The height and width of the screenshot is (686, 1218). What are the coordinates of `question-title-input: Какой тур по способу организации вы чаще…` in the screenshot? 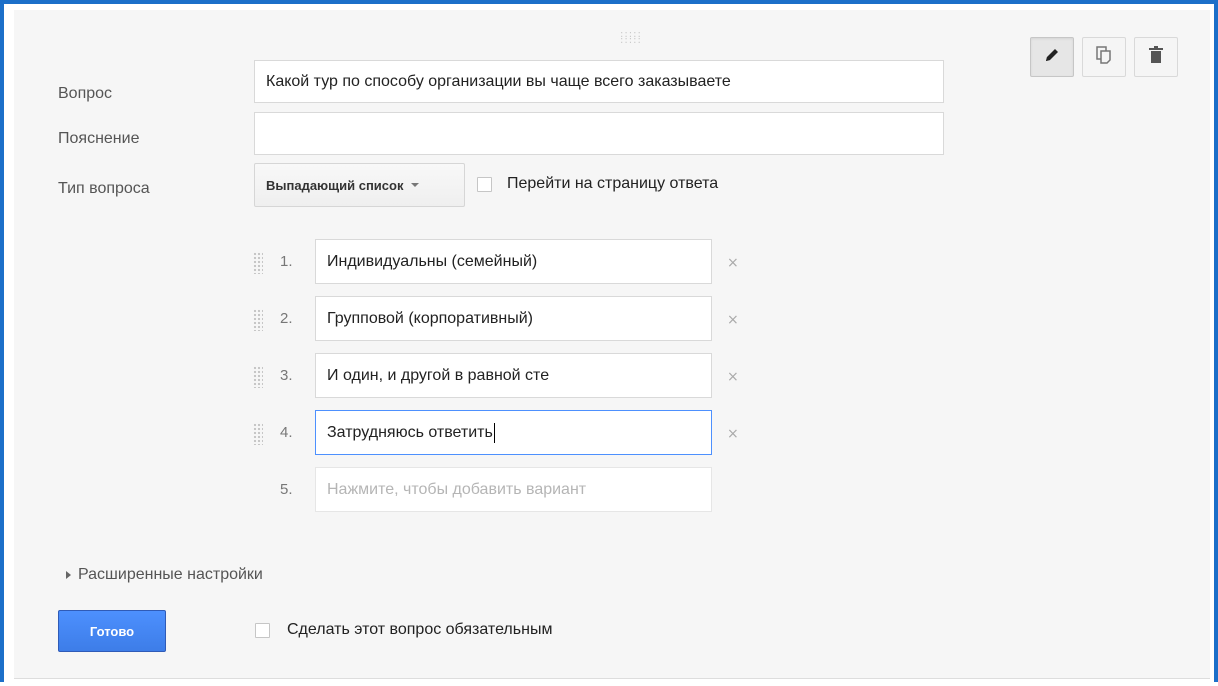 It's located at (599, 81).